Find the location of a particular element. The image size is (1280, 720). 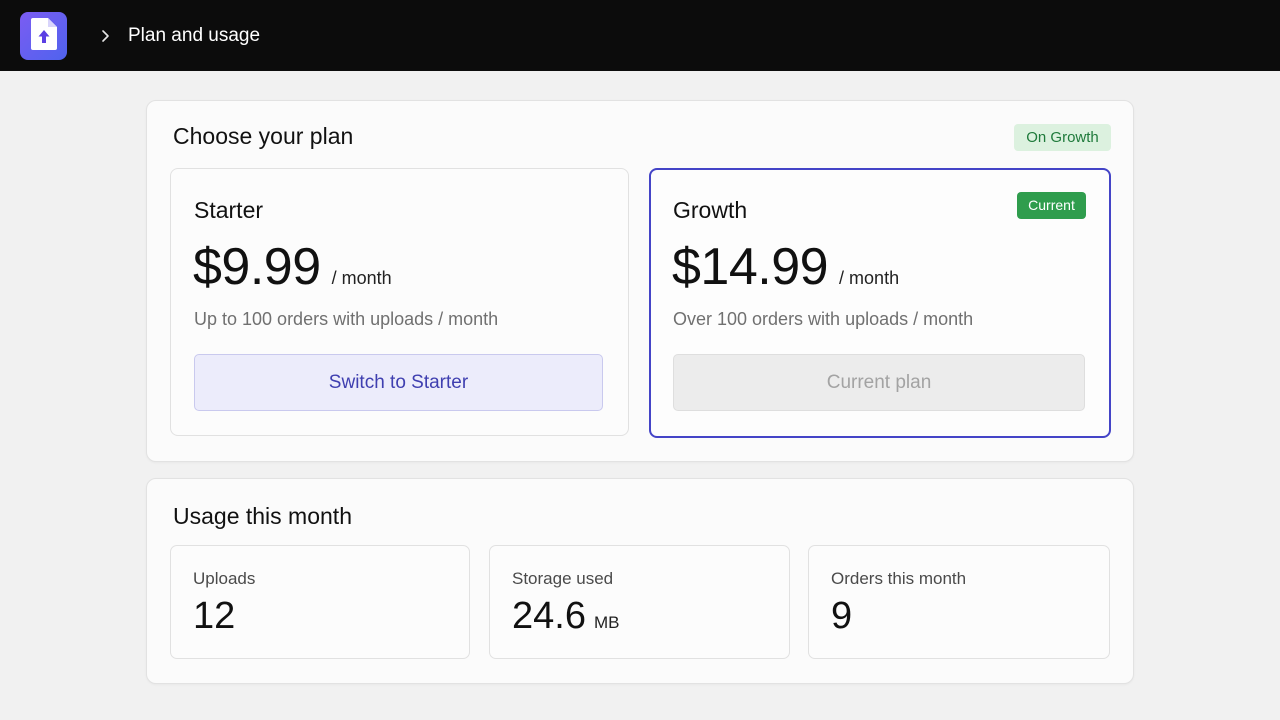

stat-orders: Orders this month 9 is located at coordinates (959, 602).